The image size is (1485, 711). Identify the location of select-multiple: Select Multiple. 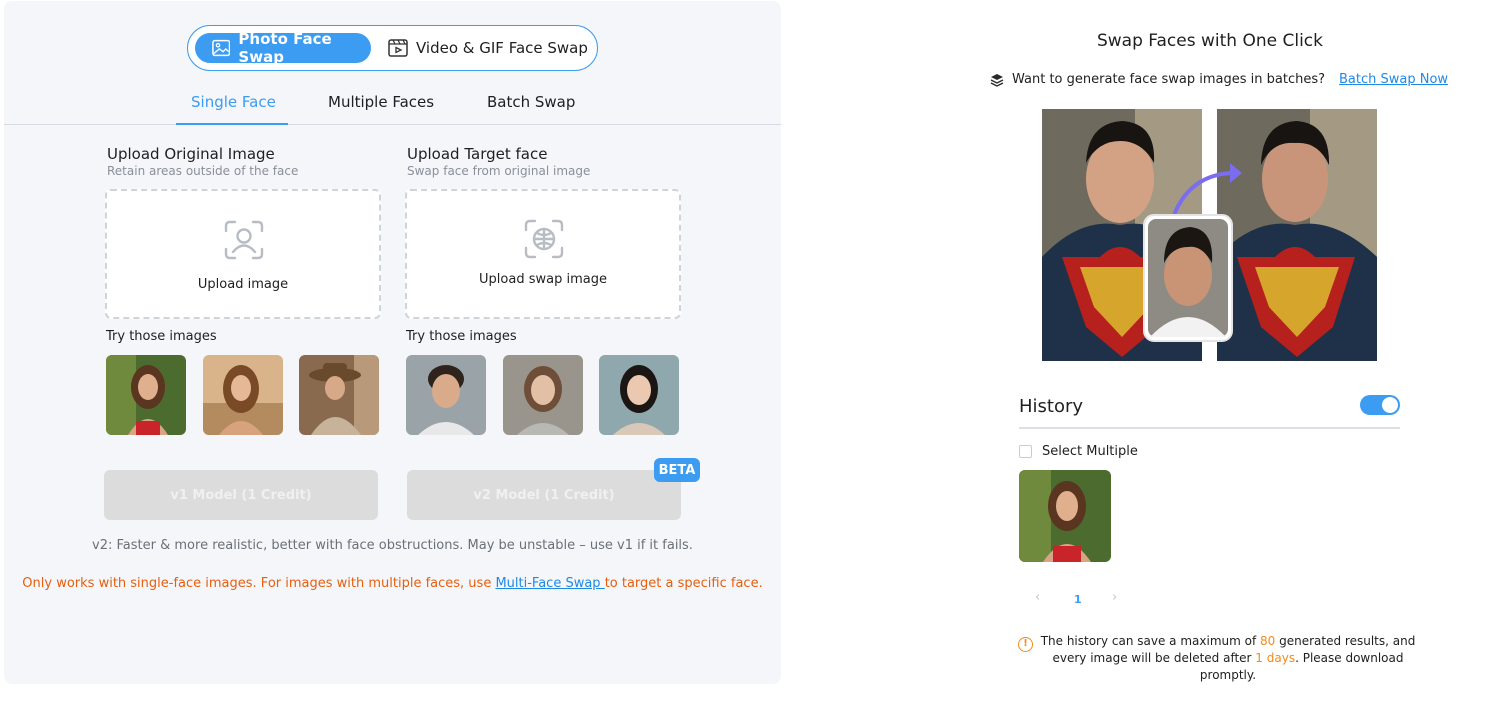
(1078, 451).